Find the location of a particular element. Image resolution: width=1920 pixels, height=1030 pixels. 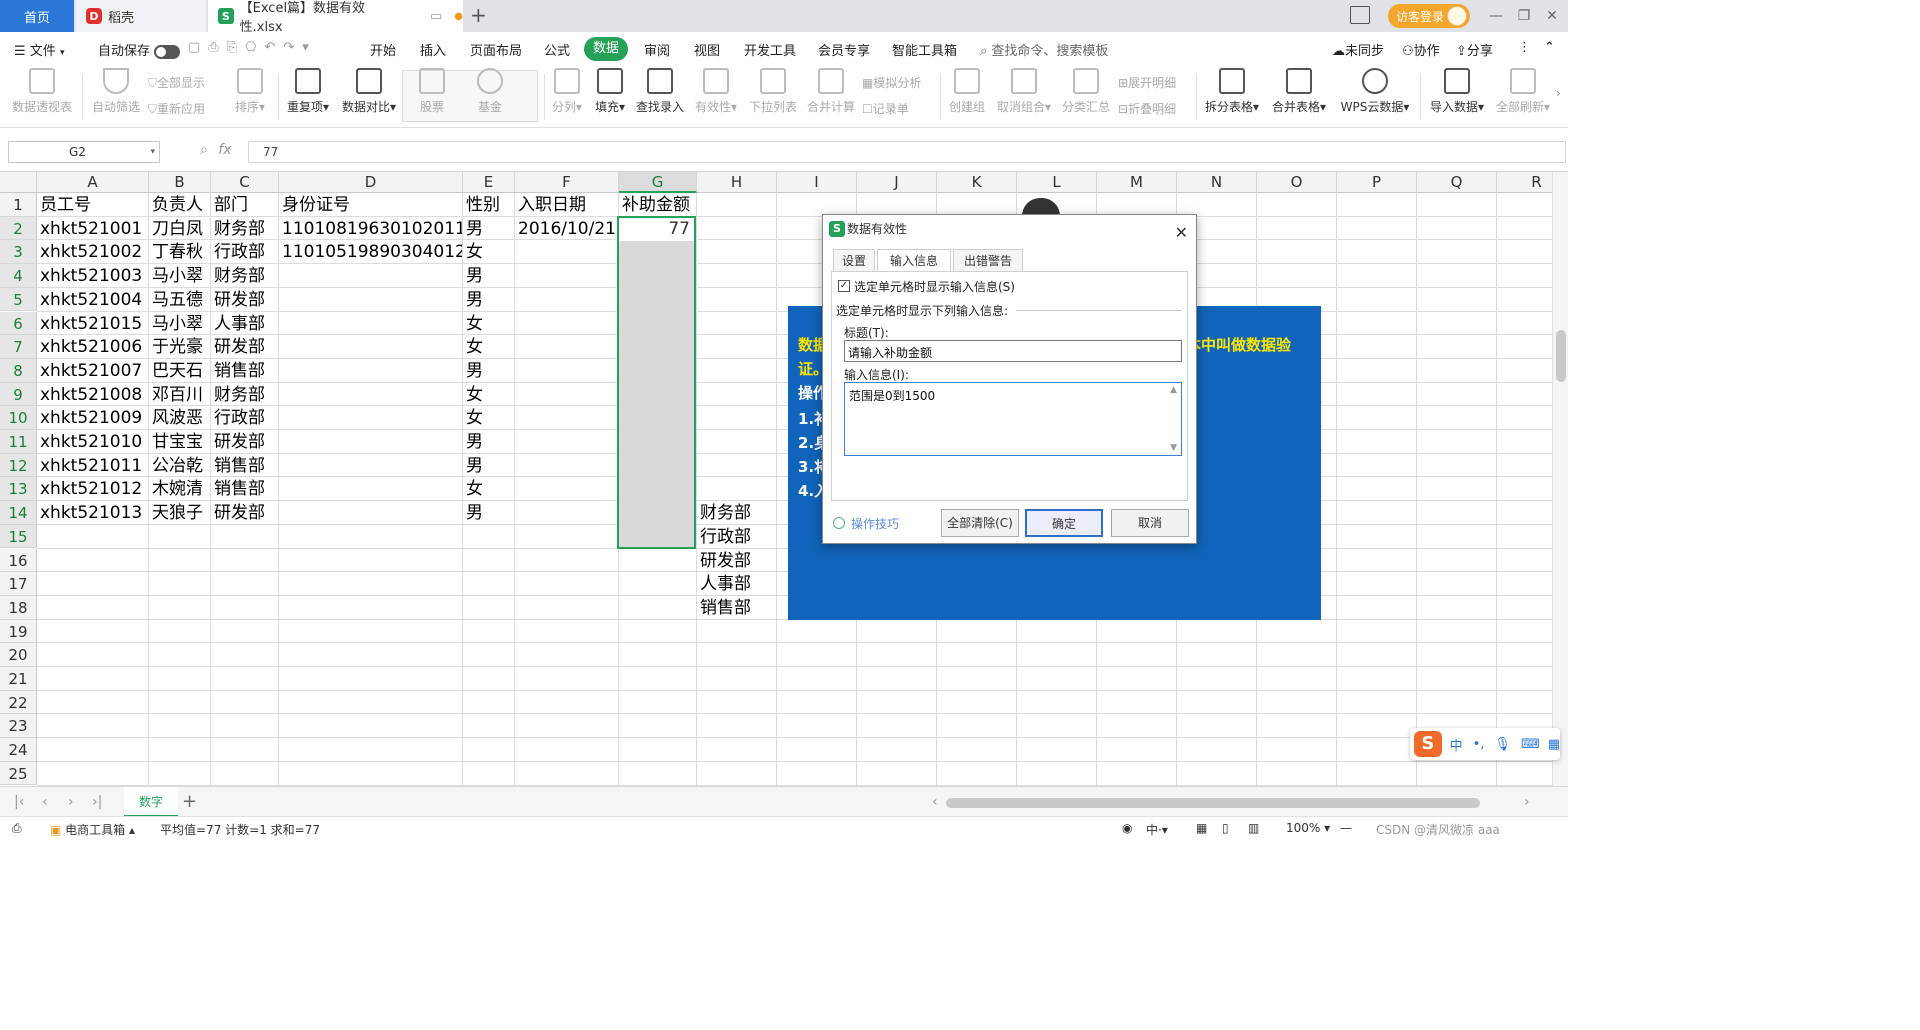

grid-menu-icon: ▦ is located at coordinates (1554, 744).